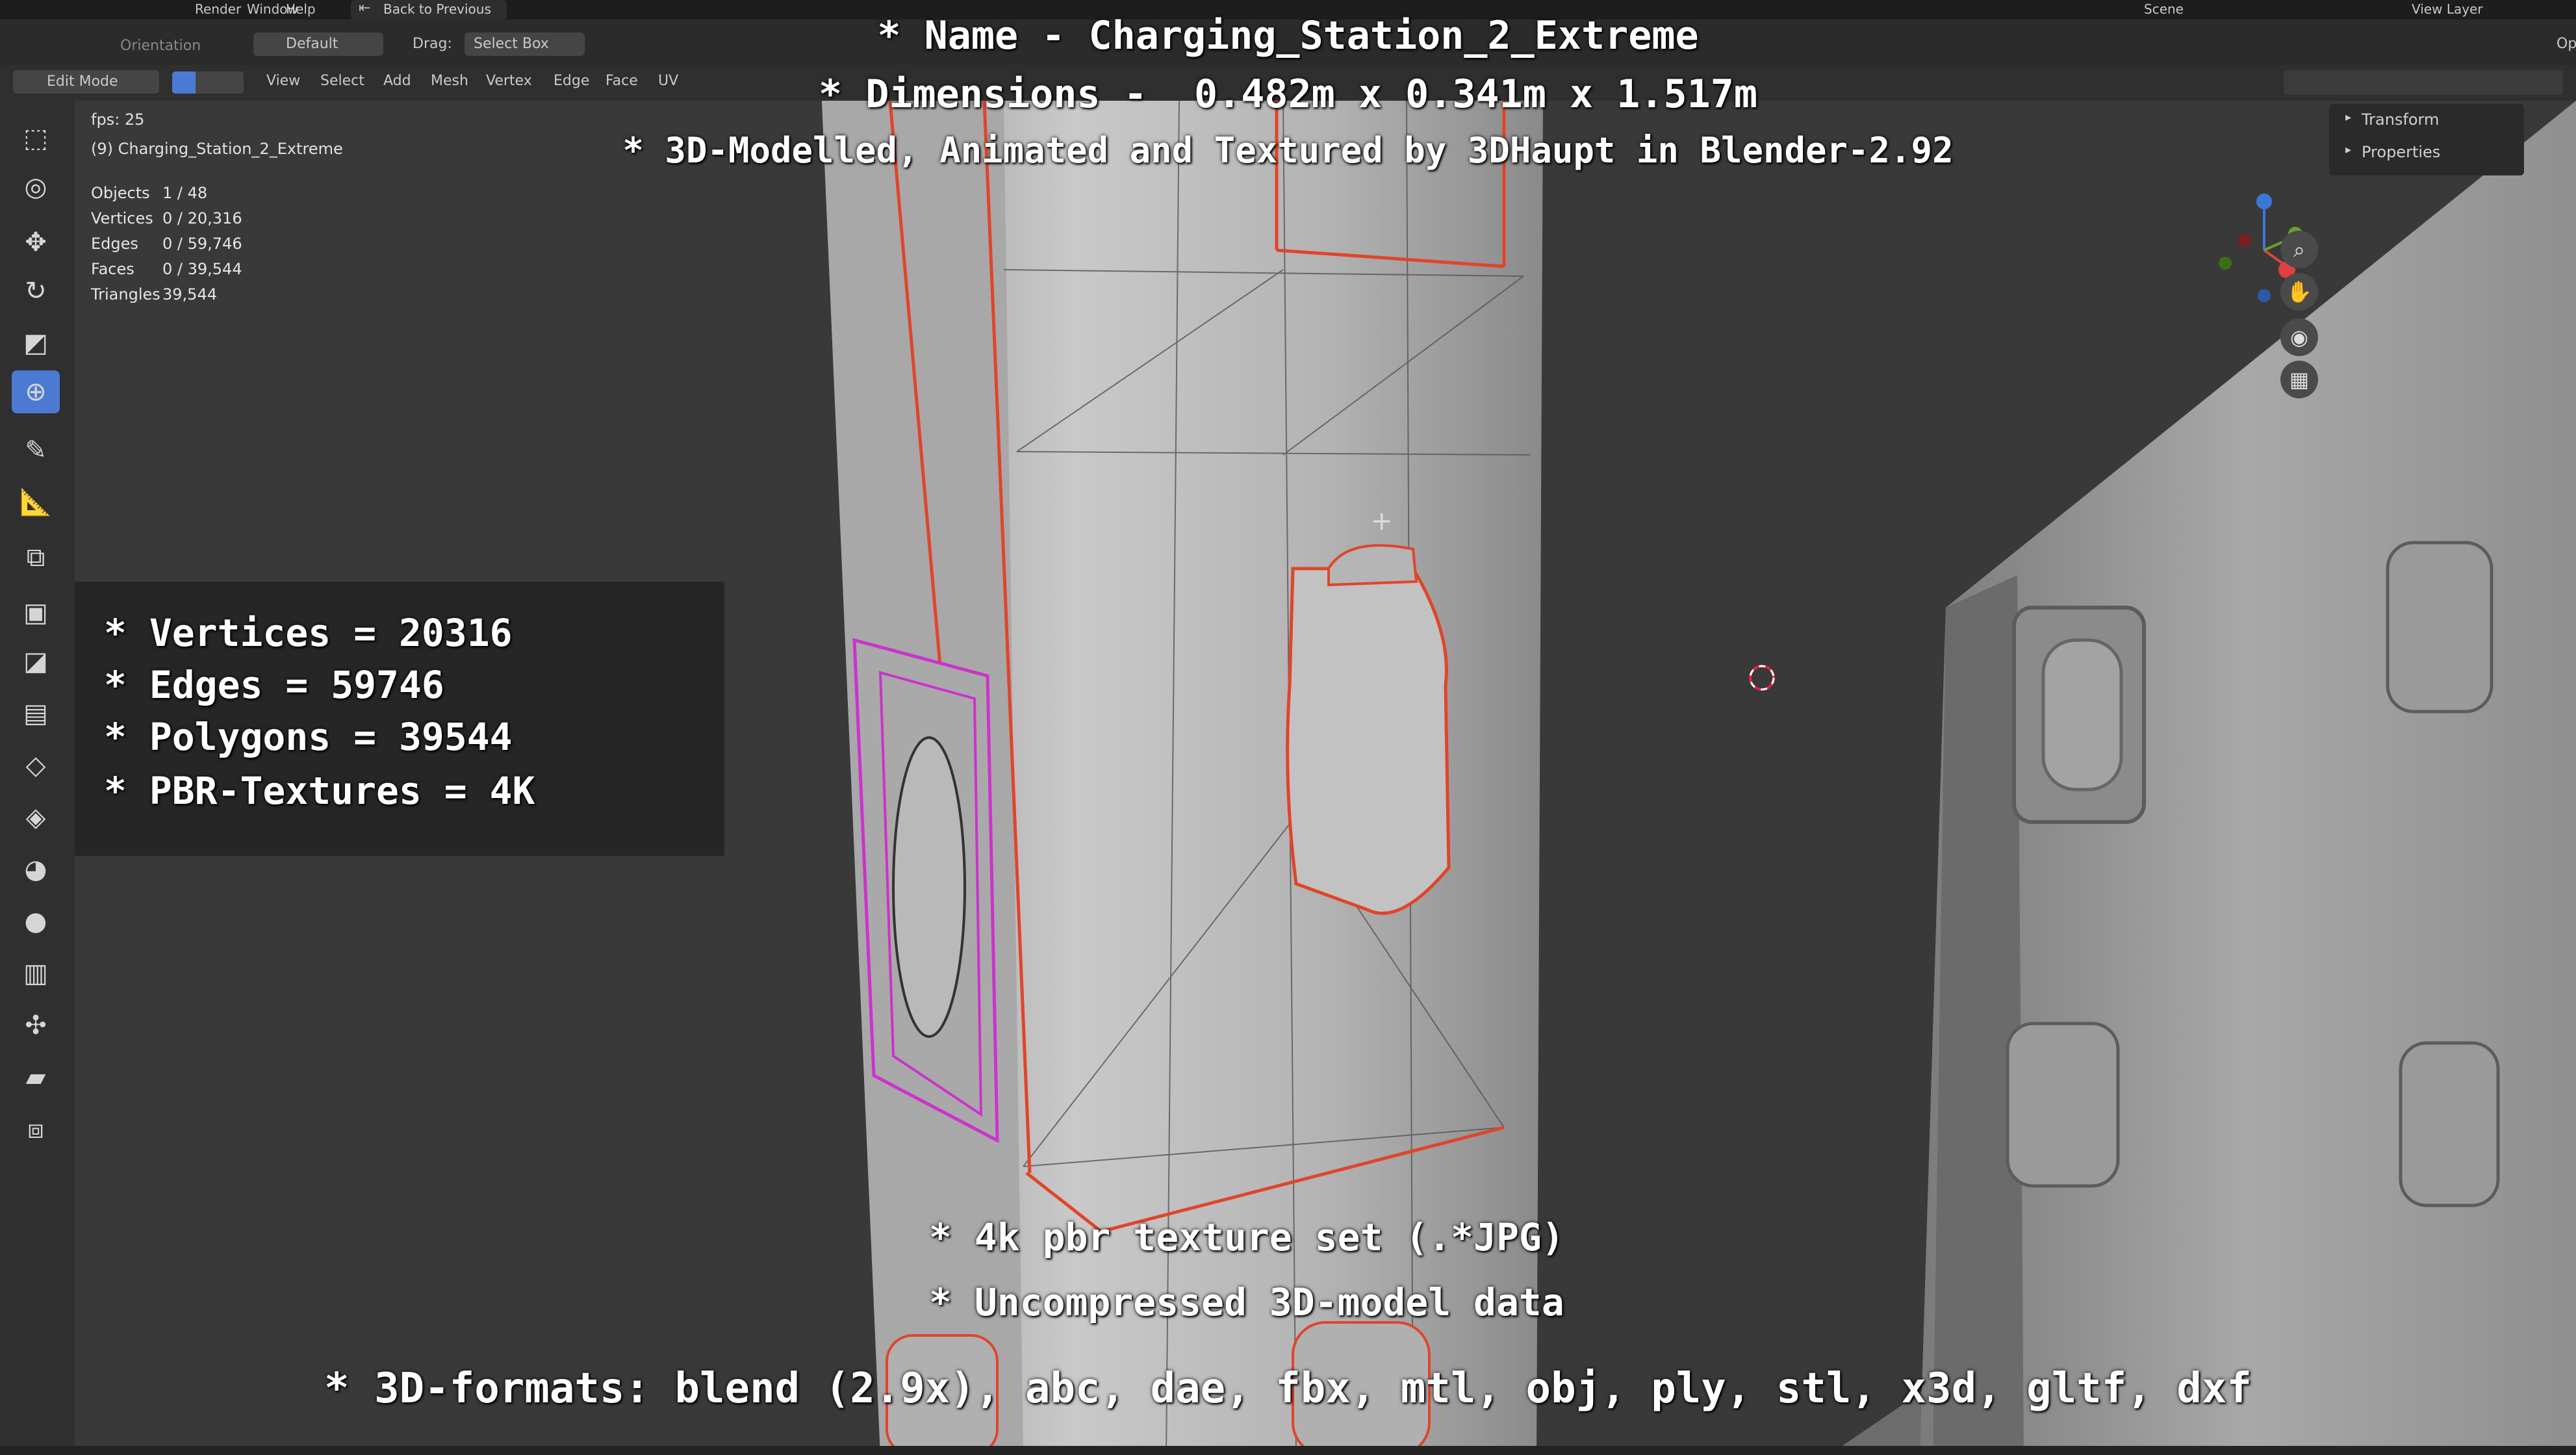  I want to click on measure-tool: 📐, so click(36, 503).